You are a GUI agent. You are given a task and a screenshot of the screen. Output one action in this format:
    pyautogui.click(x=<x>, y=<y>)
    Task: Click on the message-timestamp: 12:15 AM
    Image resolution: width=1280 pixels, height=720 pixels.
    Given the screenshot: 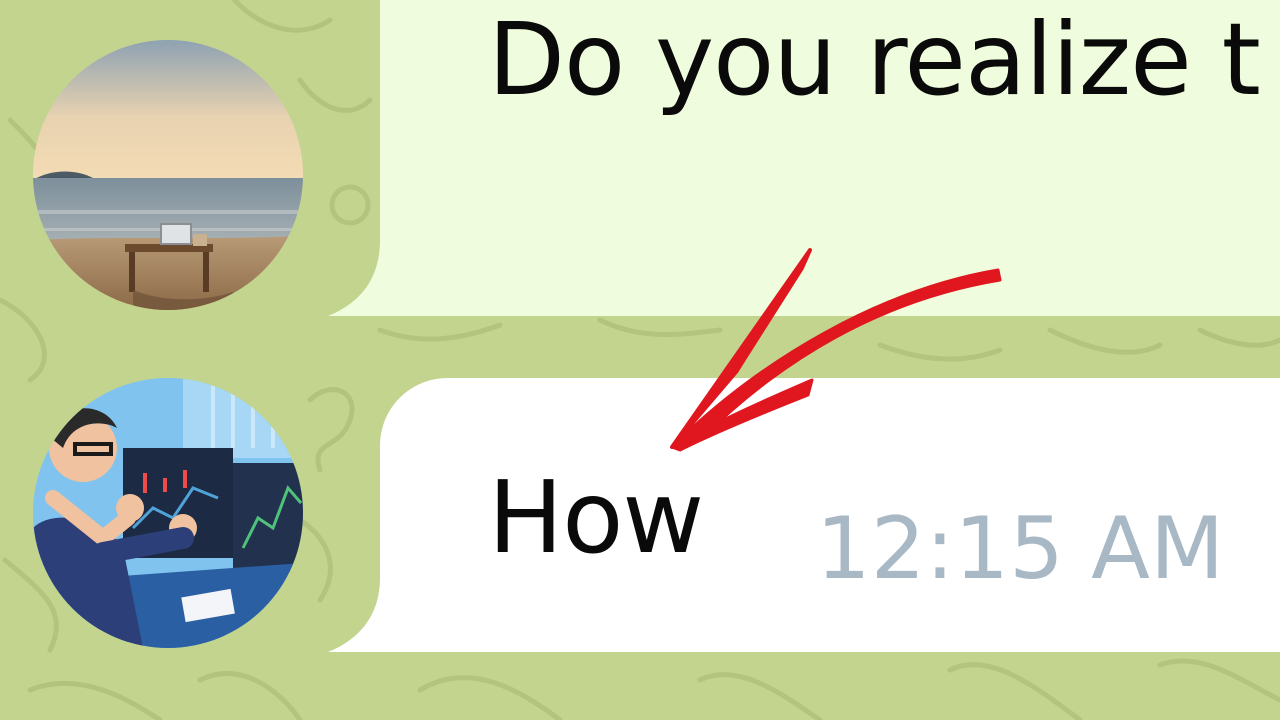 What is the action you would take?
    pyautogui.click(x=1020, y=549)
    